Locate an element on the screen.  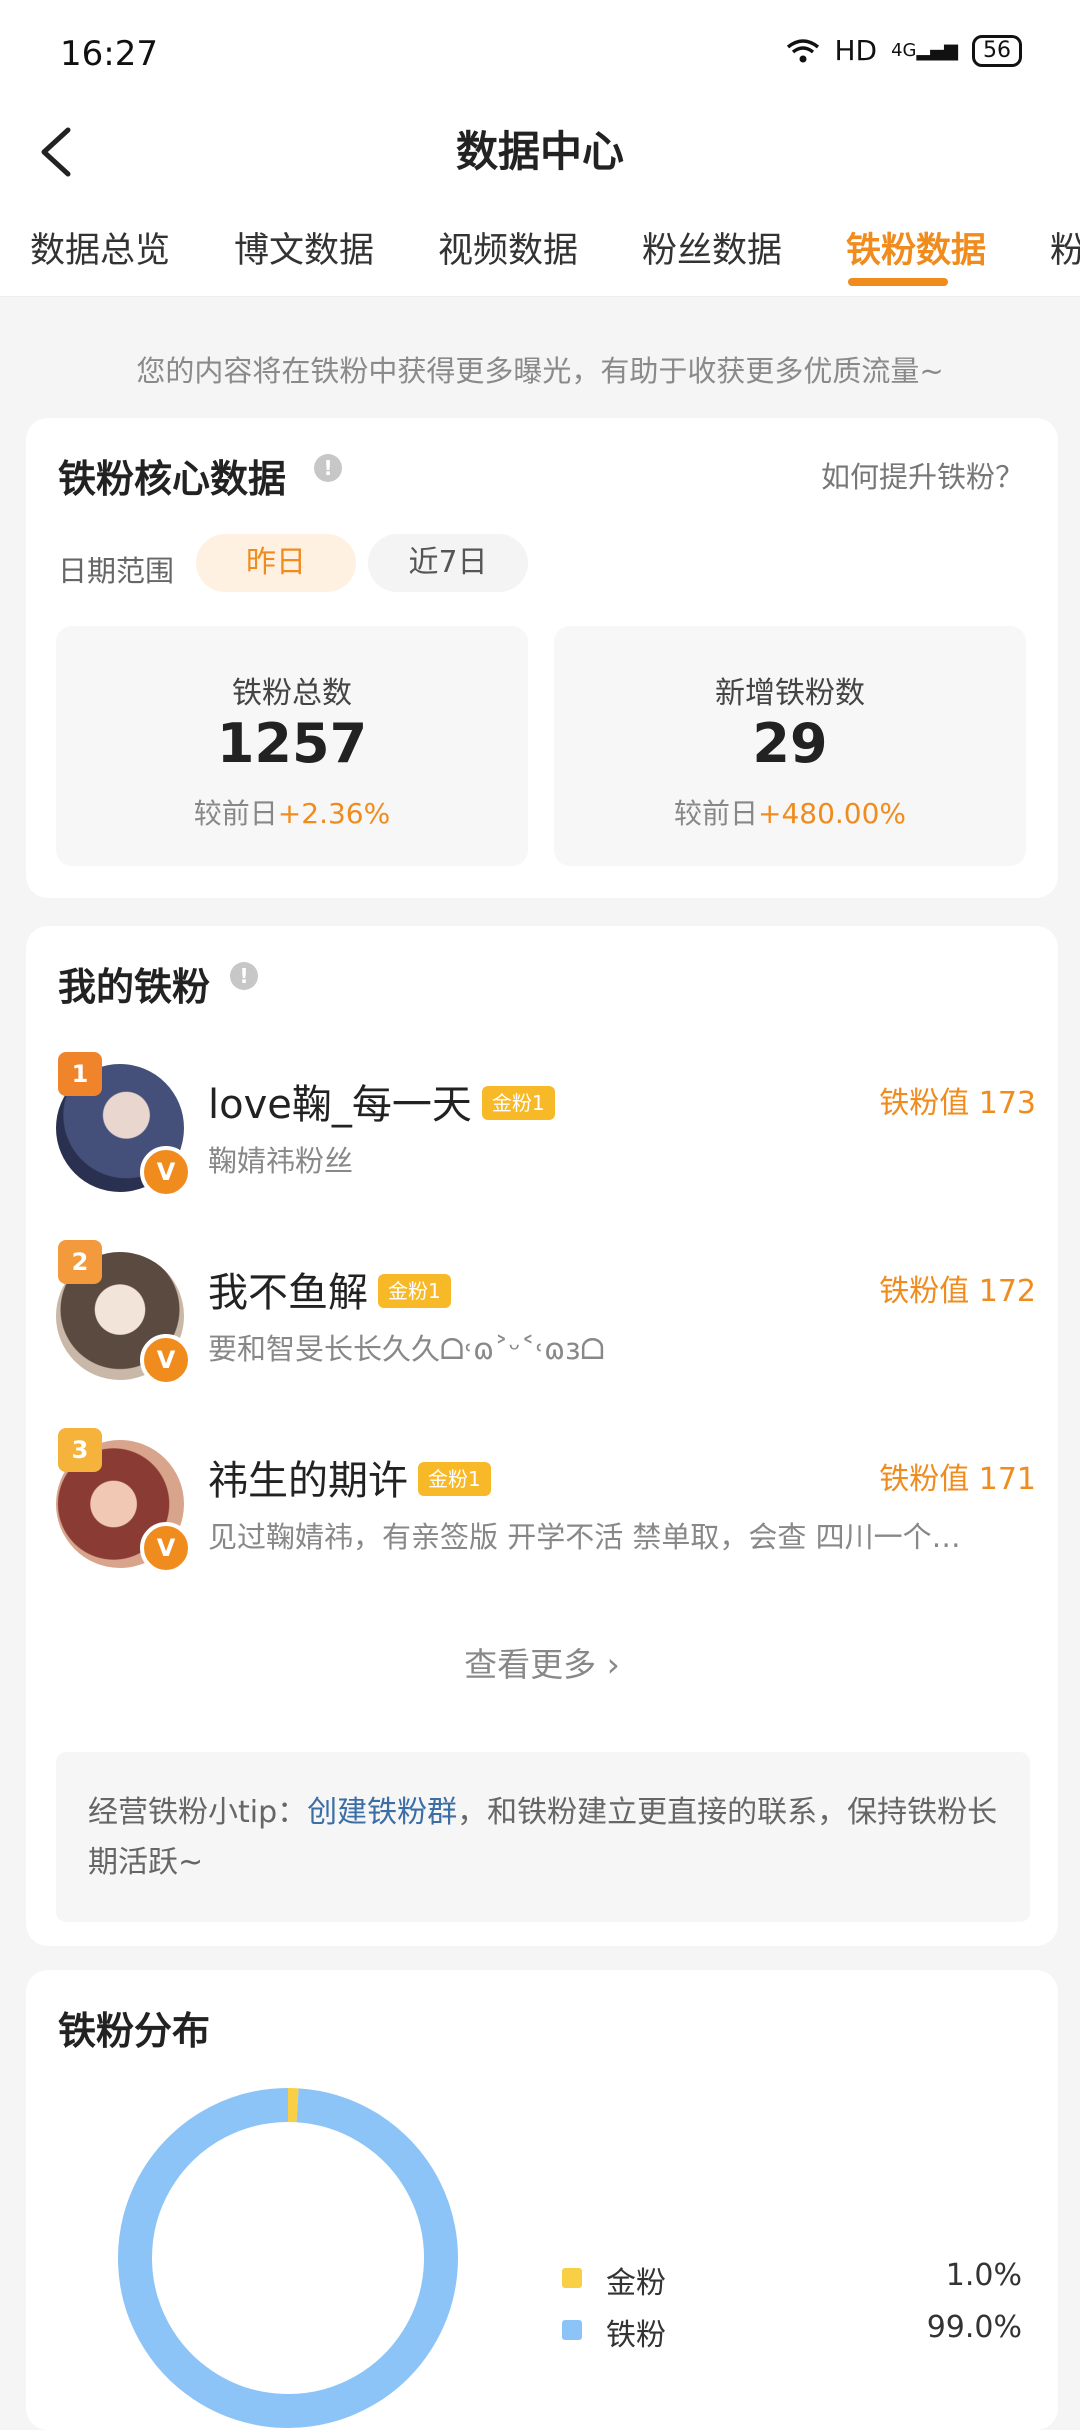
legend-label: 铁粉 is located at coordinates (636, 2332).